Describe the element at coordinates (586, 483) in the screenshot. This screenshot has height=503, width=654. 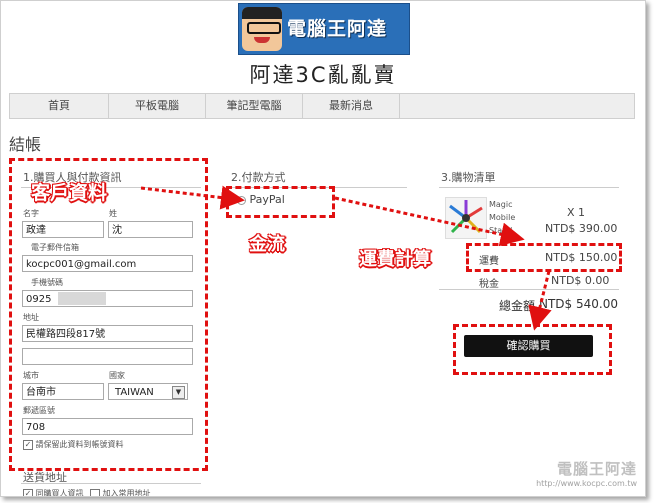
I see `watermark-url: http://www.kocpc.com.tw` at that location.